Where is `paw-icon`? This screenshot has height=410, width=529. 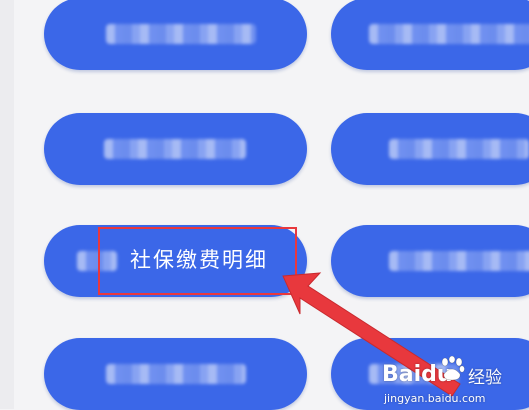 paw-icon is located at coordinates (453, 368).